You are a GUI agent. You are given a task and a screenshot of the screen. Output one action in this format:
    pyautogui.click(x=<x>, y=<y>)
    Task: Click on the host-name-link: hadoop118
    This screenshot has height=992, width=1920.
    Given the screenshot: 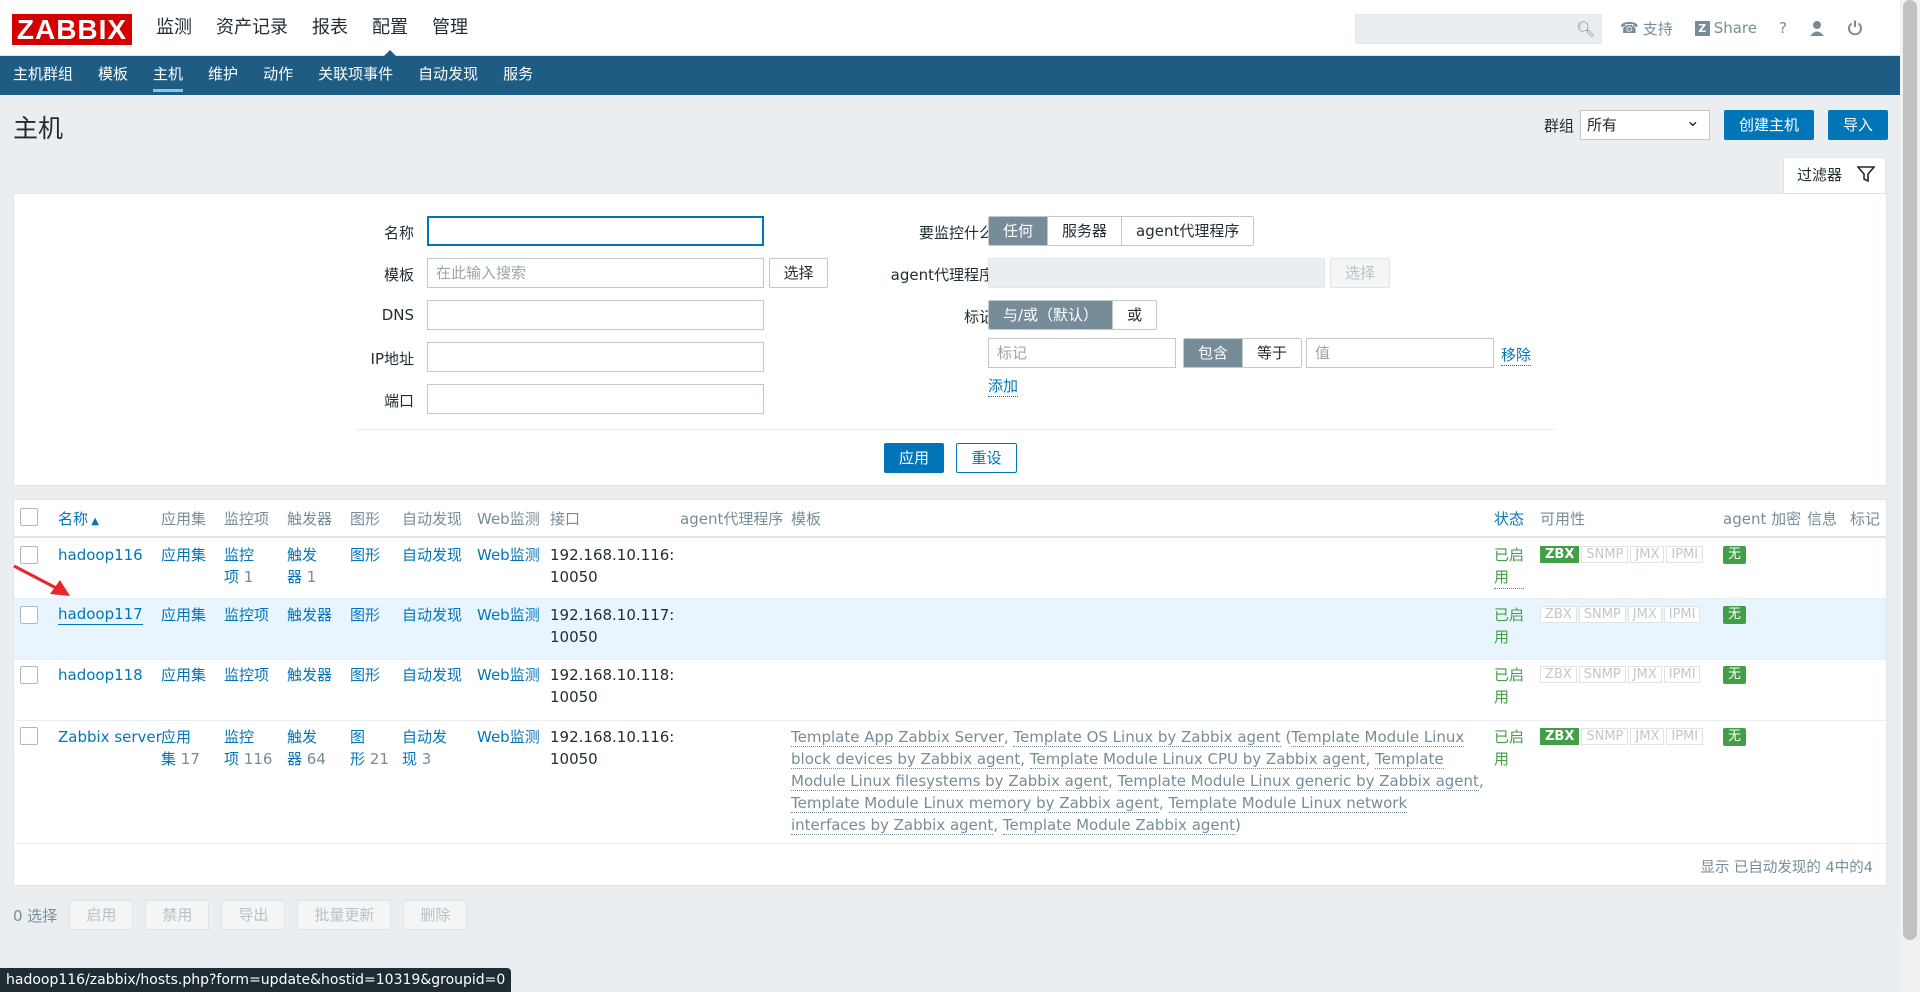 What is the action you would take?
    pyautogui.click(x=100, y=675)
    